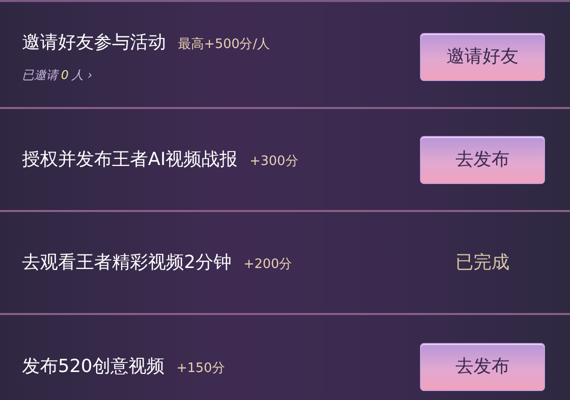 This screenshot has height=400, width=570. What do you see at coordinates (482, 56) in the screenshot?
I see `action-button: 邀请好友` at bounding box center [482, 56].